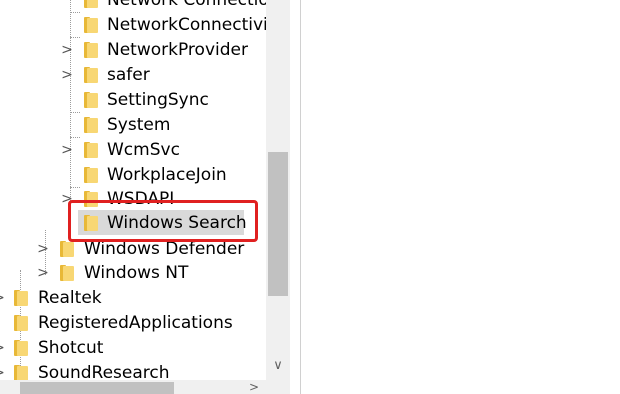 The width and height of the screenshot is (620, 394). What do you see at coordinates (278, 366) in the screenshot?
I see `scroll-down-arrow-icon: ∨` at bounding box center [278, 366].